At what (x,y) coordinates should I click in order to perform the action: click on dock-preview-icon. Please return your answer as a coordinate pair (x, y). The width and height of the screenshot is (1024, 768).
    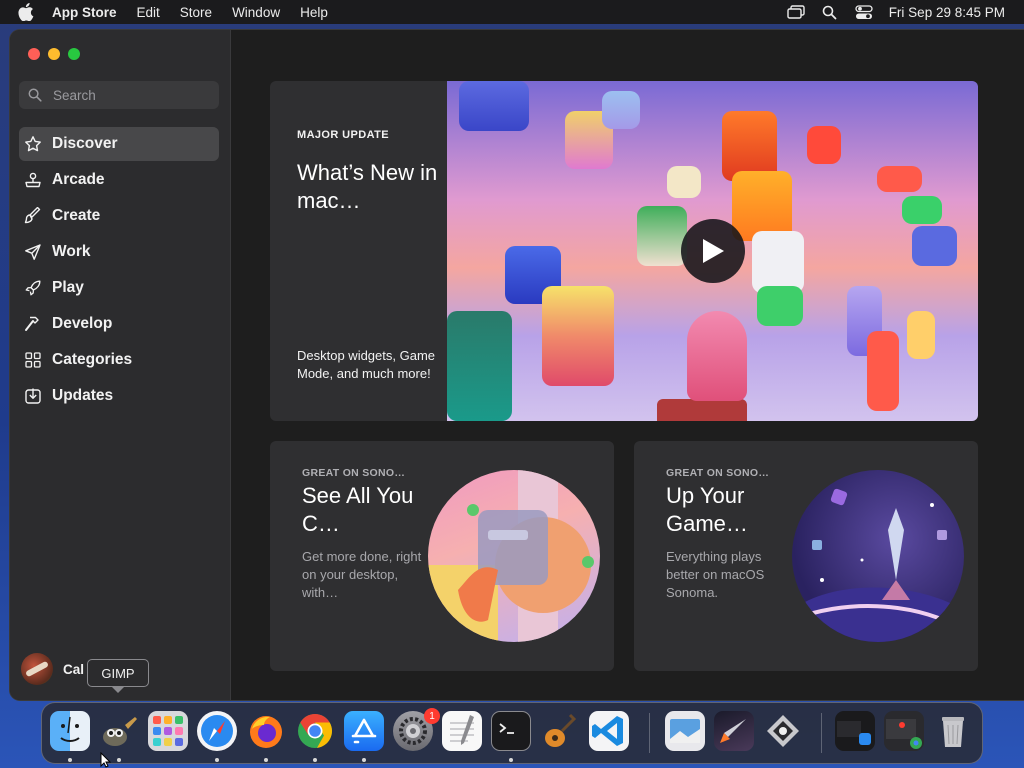
    Looking at the image, I should click on (685, 731).